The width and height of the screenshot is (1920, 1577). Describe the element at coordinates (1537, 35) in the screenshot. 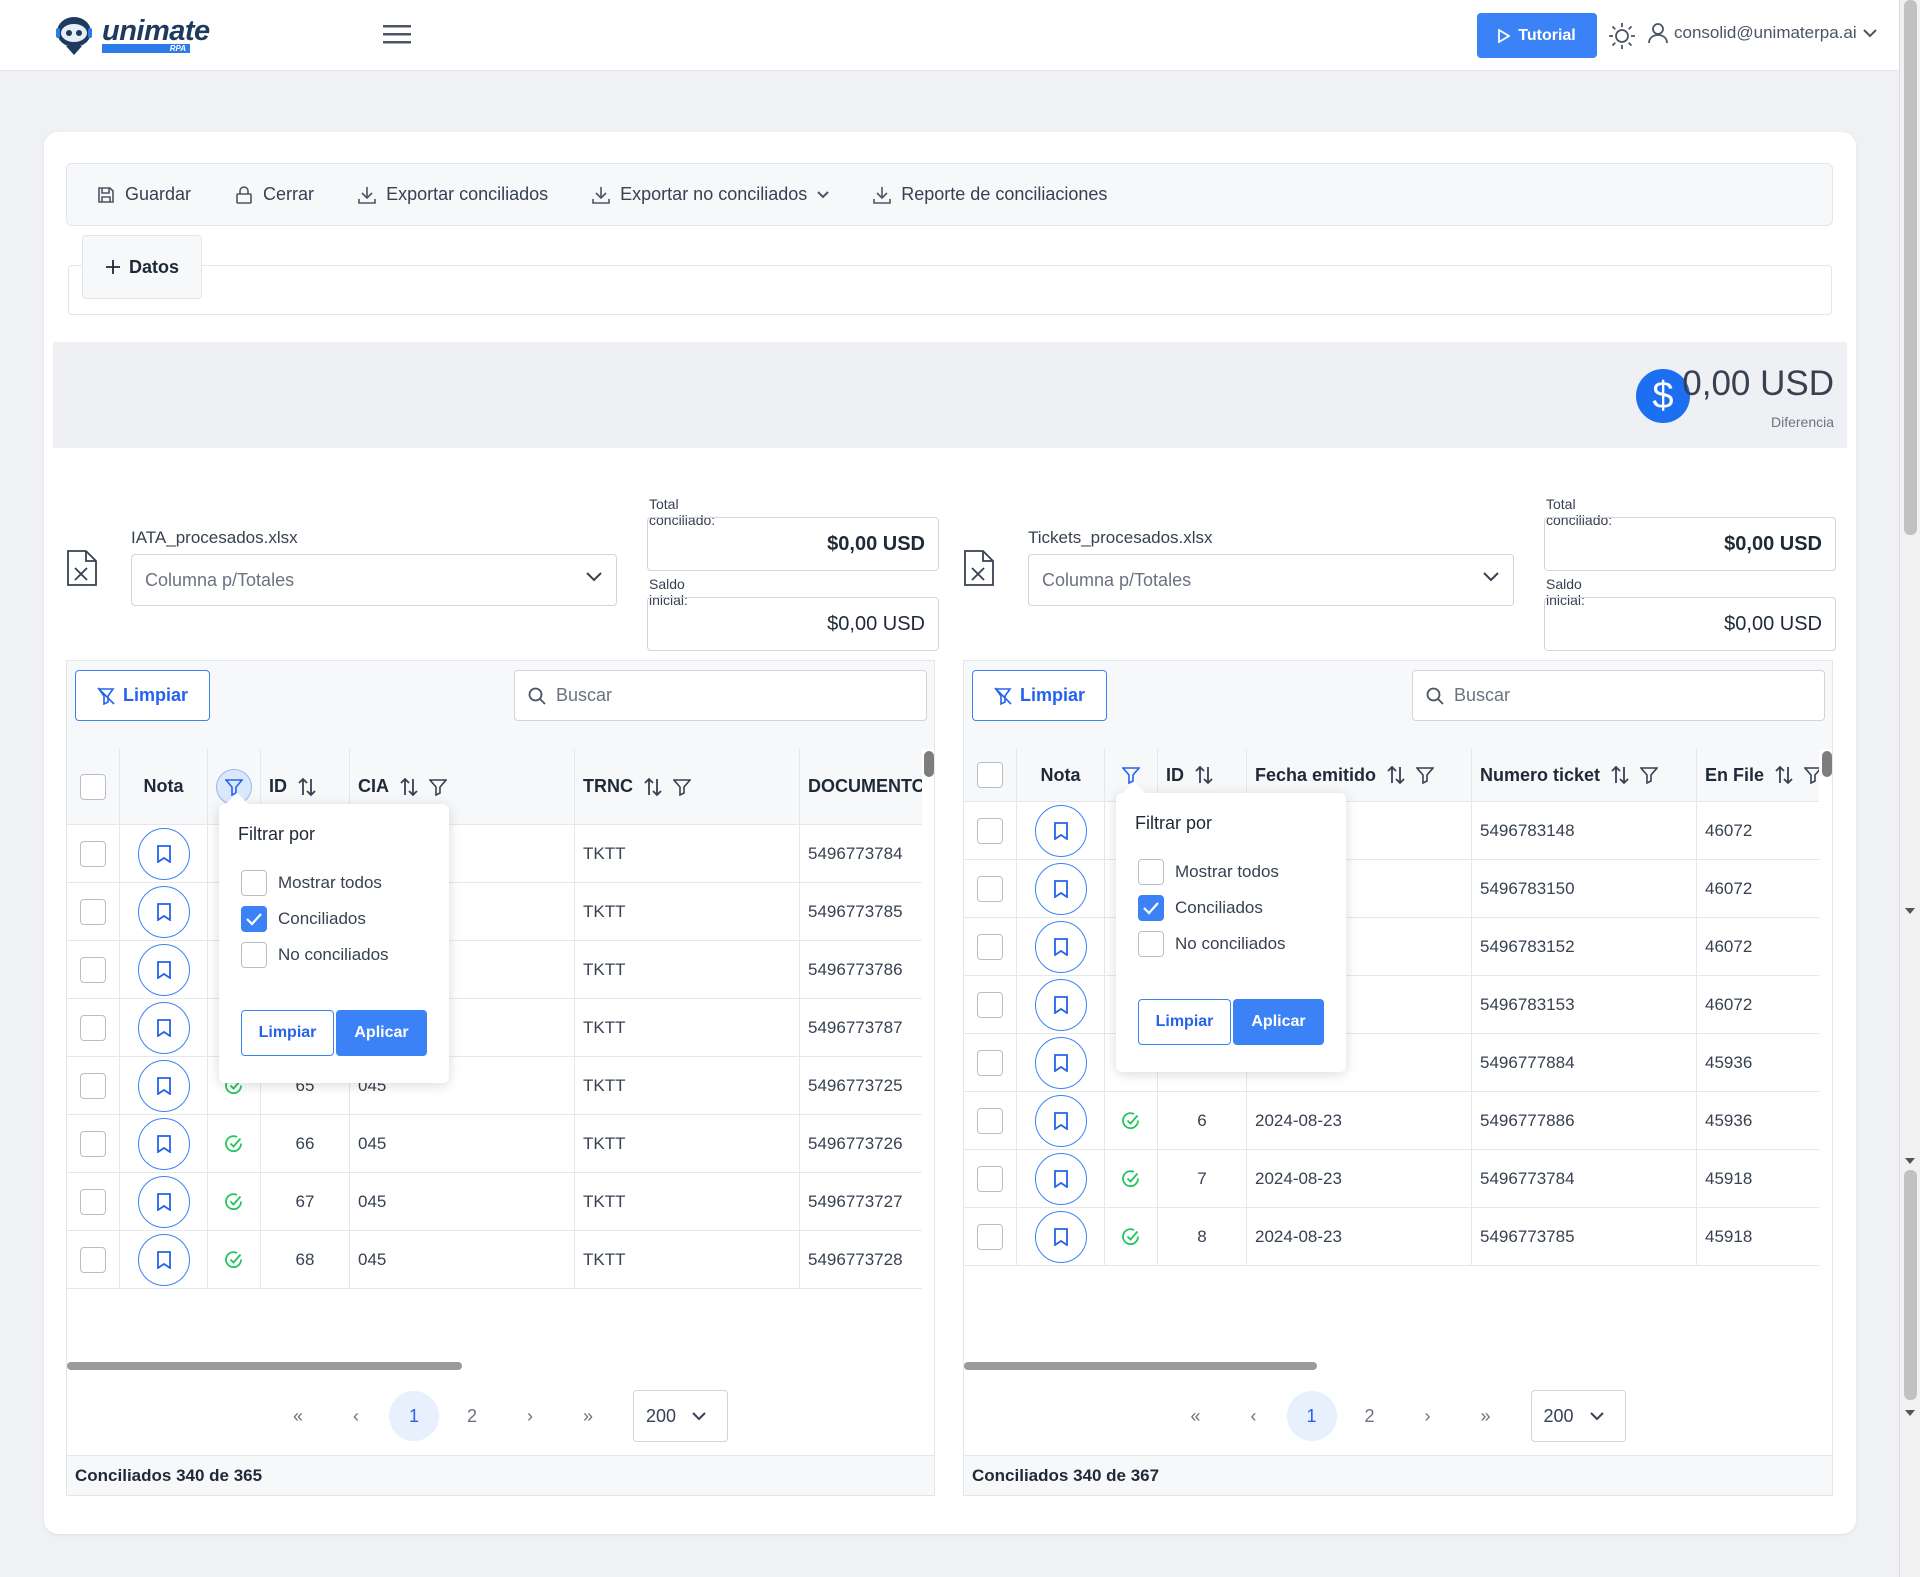

I see `tutorial-button: Tutorial` at that location.